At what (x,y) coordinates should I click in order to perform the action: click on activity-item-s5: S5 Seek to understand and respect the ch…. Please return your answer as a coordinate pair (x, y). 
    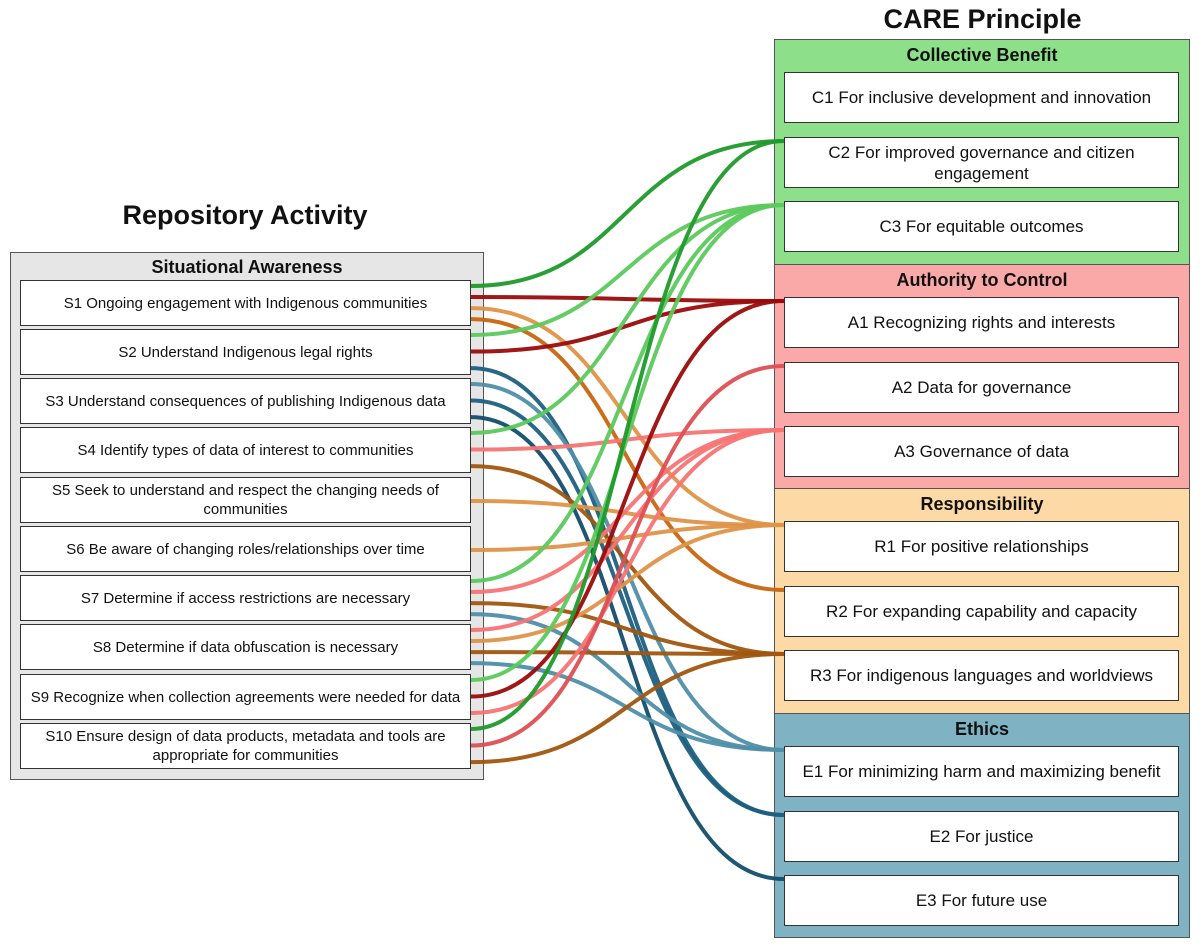
    Looking at the image, I should click on (245, 500).